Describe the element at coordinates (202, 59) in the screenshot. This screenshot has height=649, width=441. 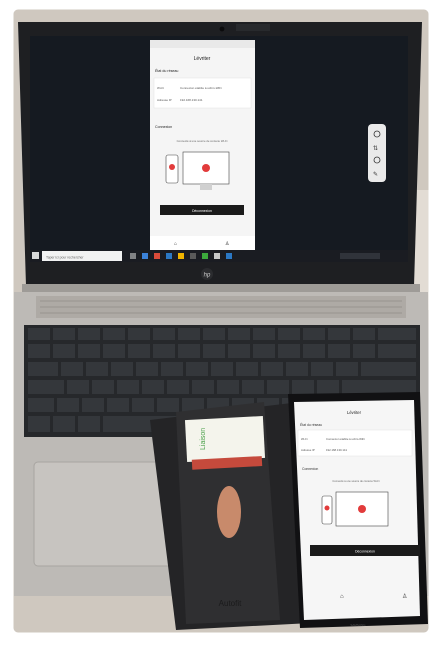
I see `mirror-app-title: Lévriter` at that location.